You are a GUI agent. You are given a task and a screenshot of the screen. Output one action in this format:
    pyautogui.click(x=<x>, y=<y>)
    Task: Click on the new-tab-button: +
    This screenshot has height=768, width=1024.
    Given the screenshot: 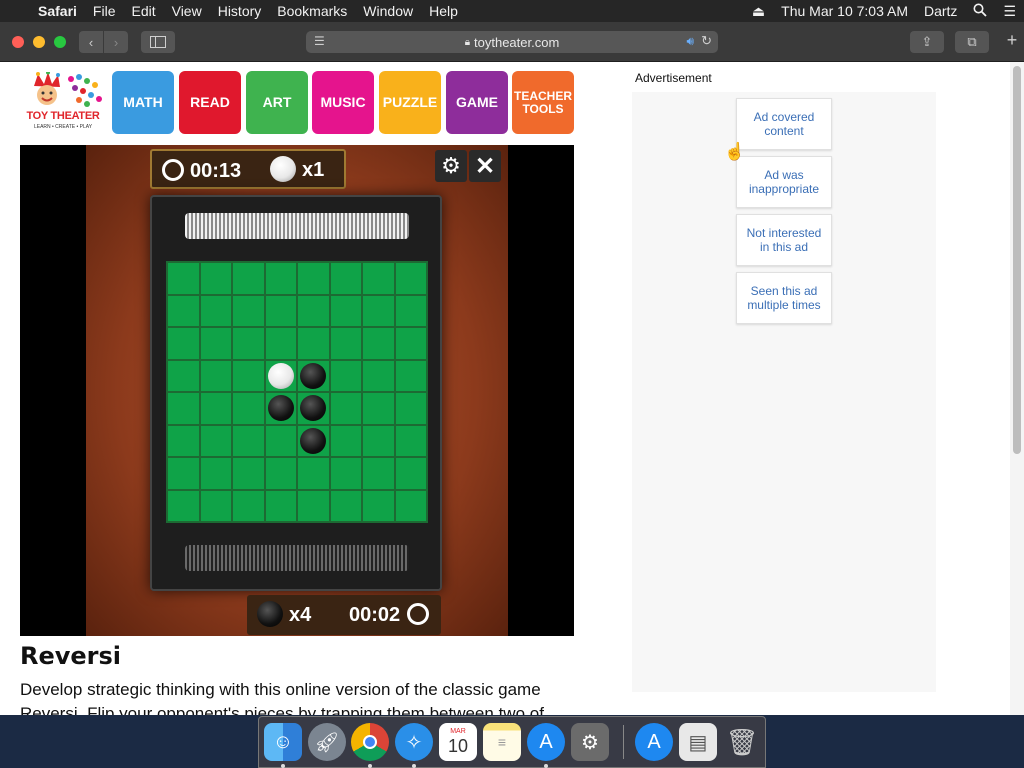 What is the action you would take?
    pyautogui.click(x=1012, y=40)
    